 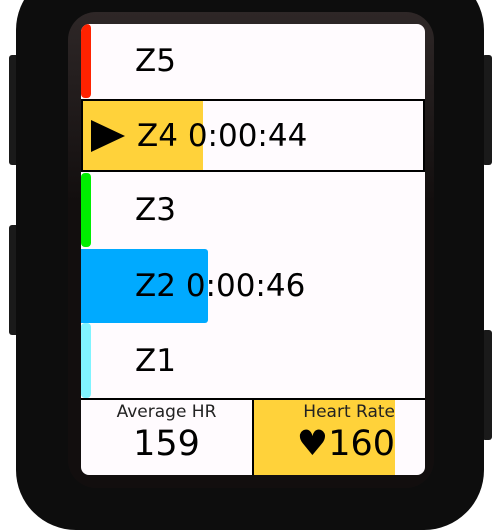 I want to click on current-zone-arrow-icon, so click(x=108, y=135).